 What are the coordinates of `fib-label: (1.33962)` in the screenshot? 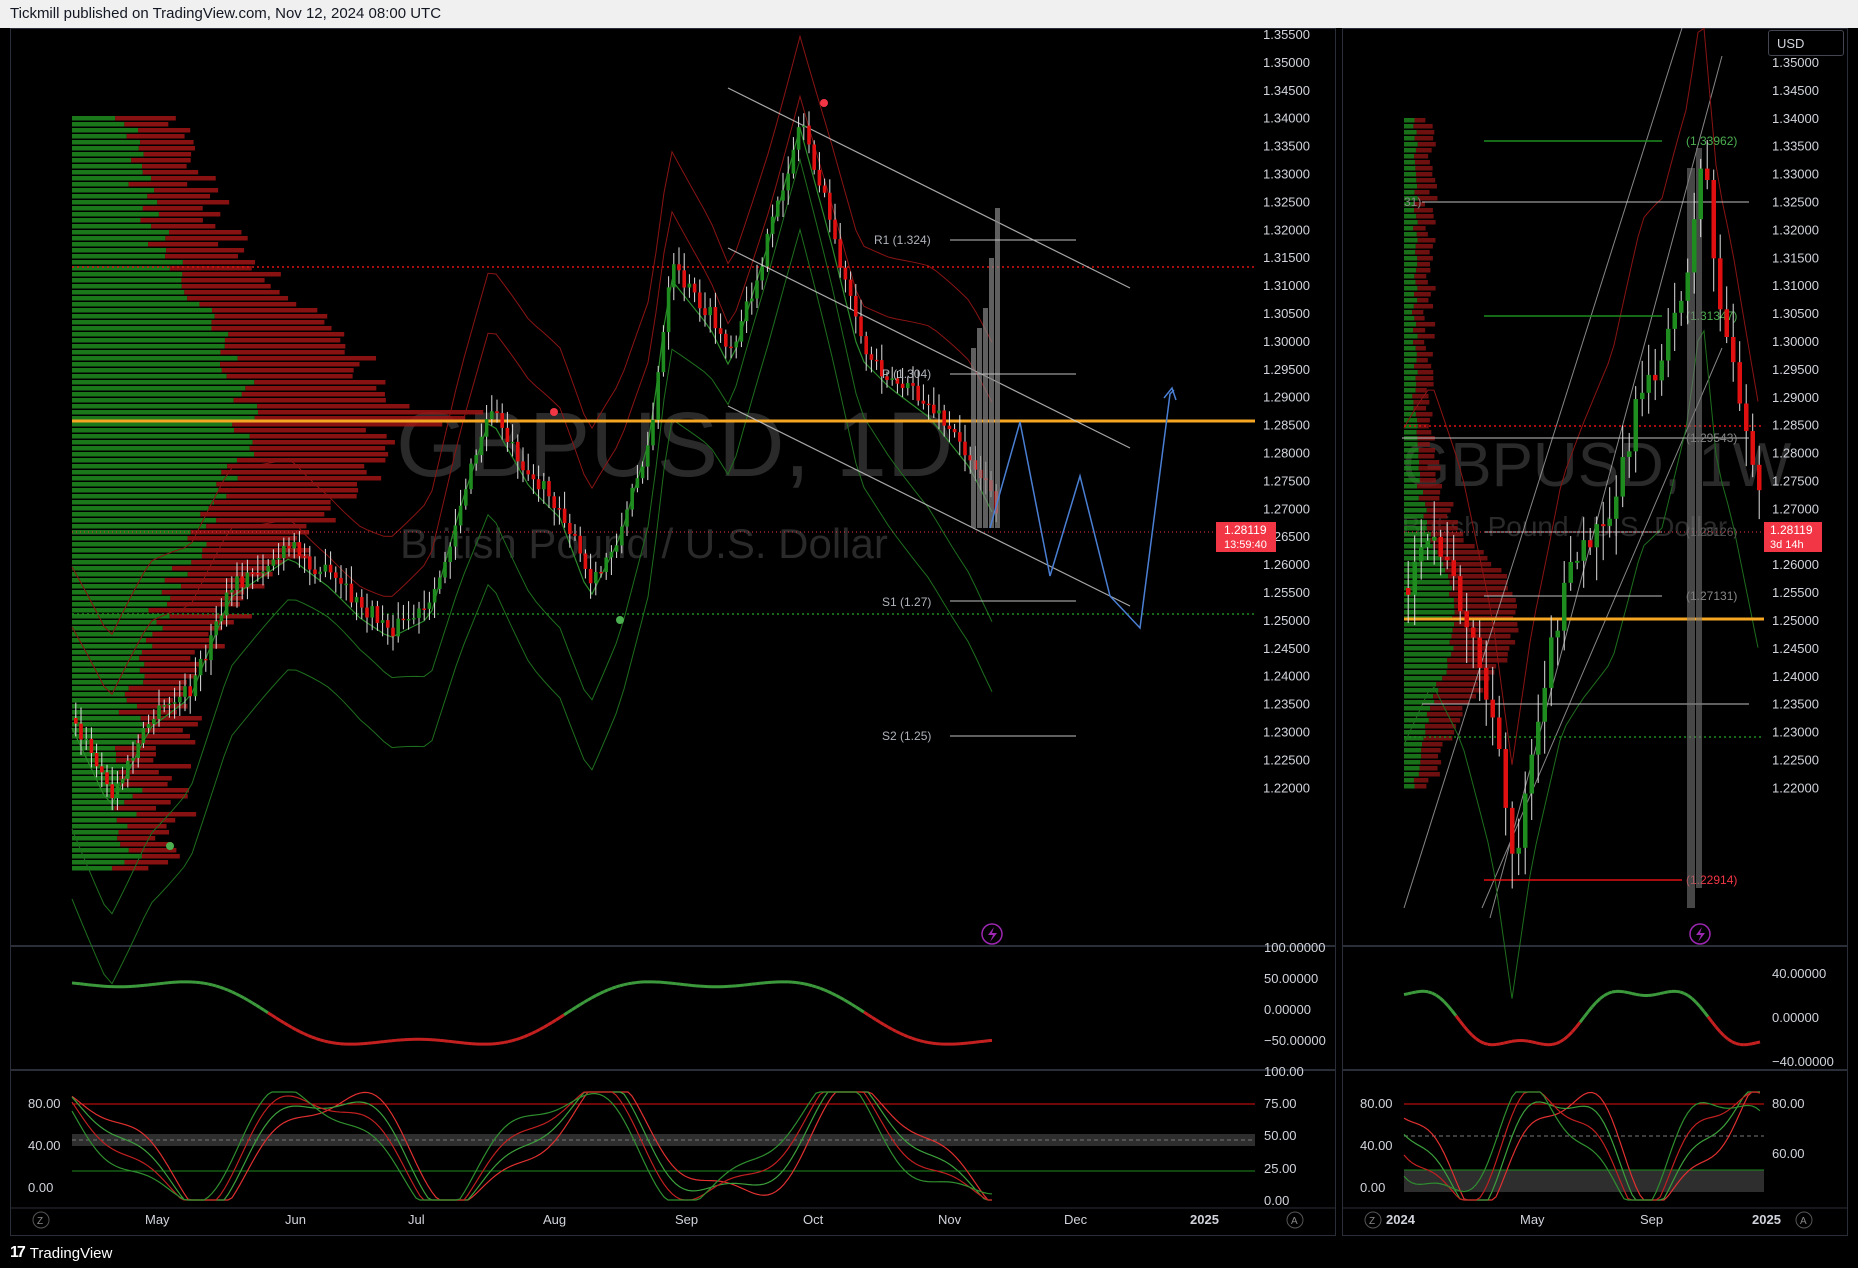 It's located at (1711, 141).